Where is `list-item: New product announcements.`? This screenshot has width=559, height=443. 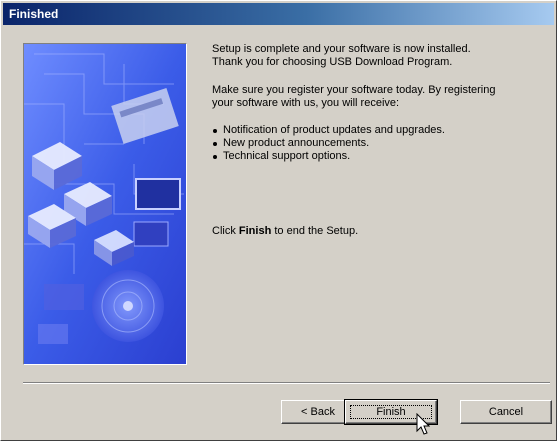 list-item: New product announcements. is located at coordinates (382, 143).